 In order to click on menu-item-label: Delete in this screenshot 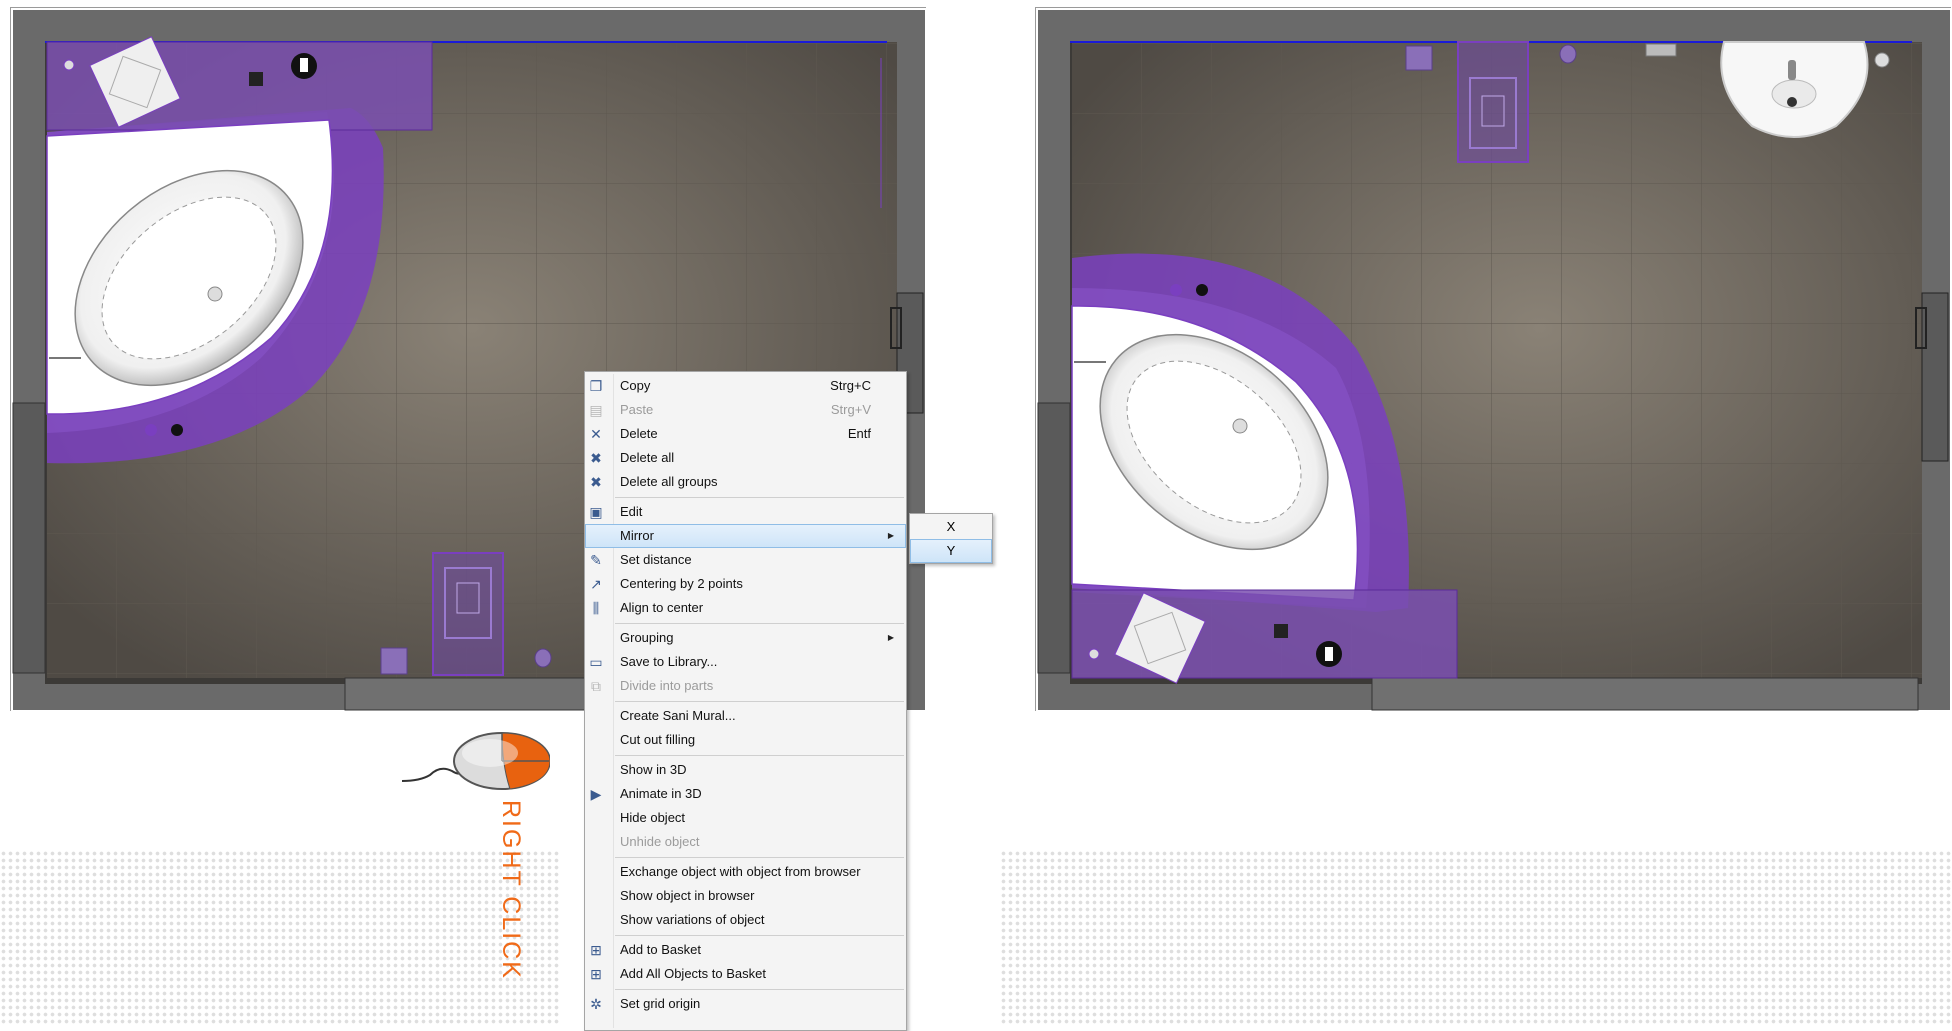, I will do `click(639, 433)`.